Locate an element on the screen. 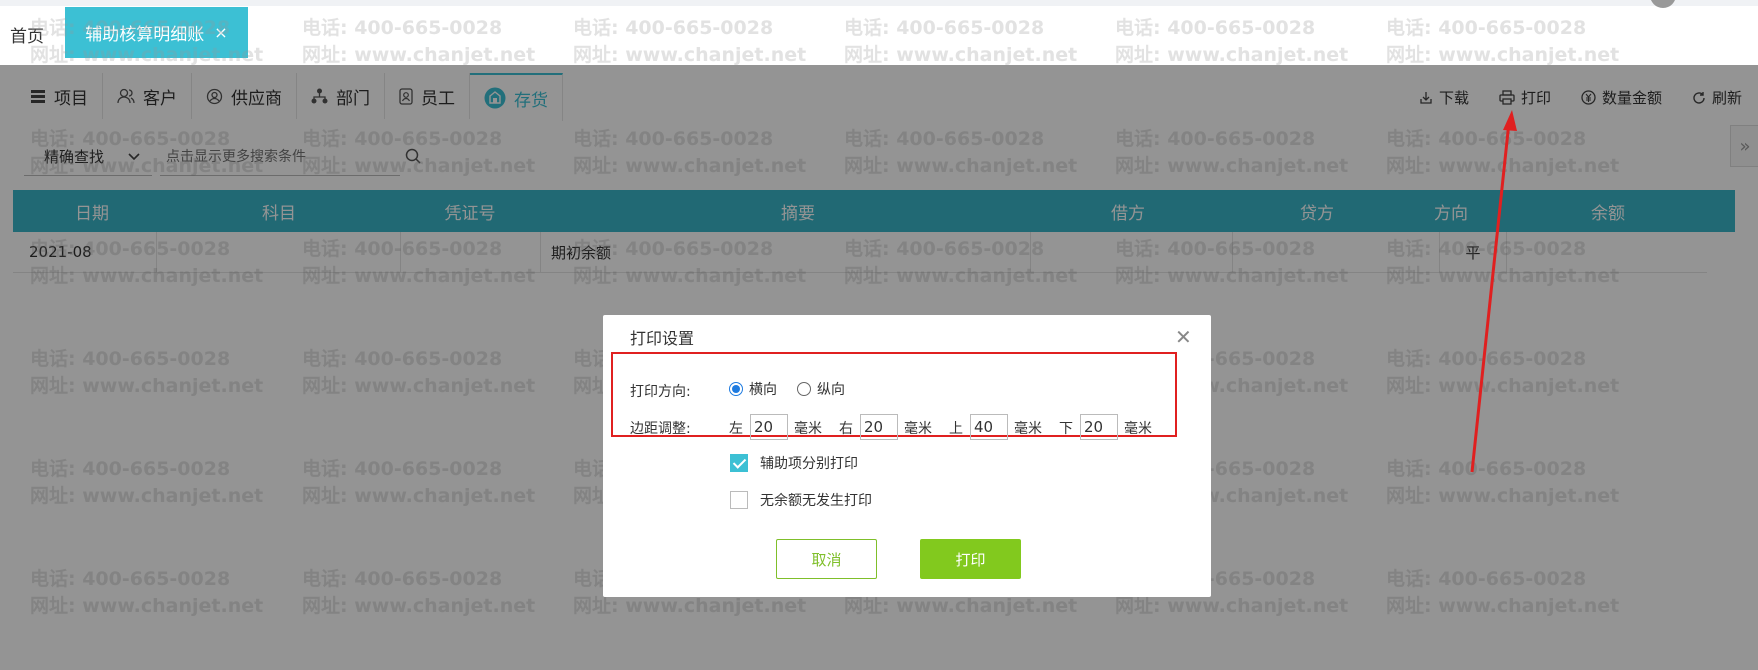  dialog-title: 打印设置 is located at coordinates (662, 338).